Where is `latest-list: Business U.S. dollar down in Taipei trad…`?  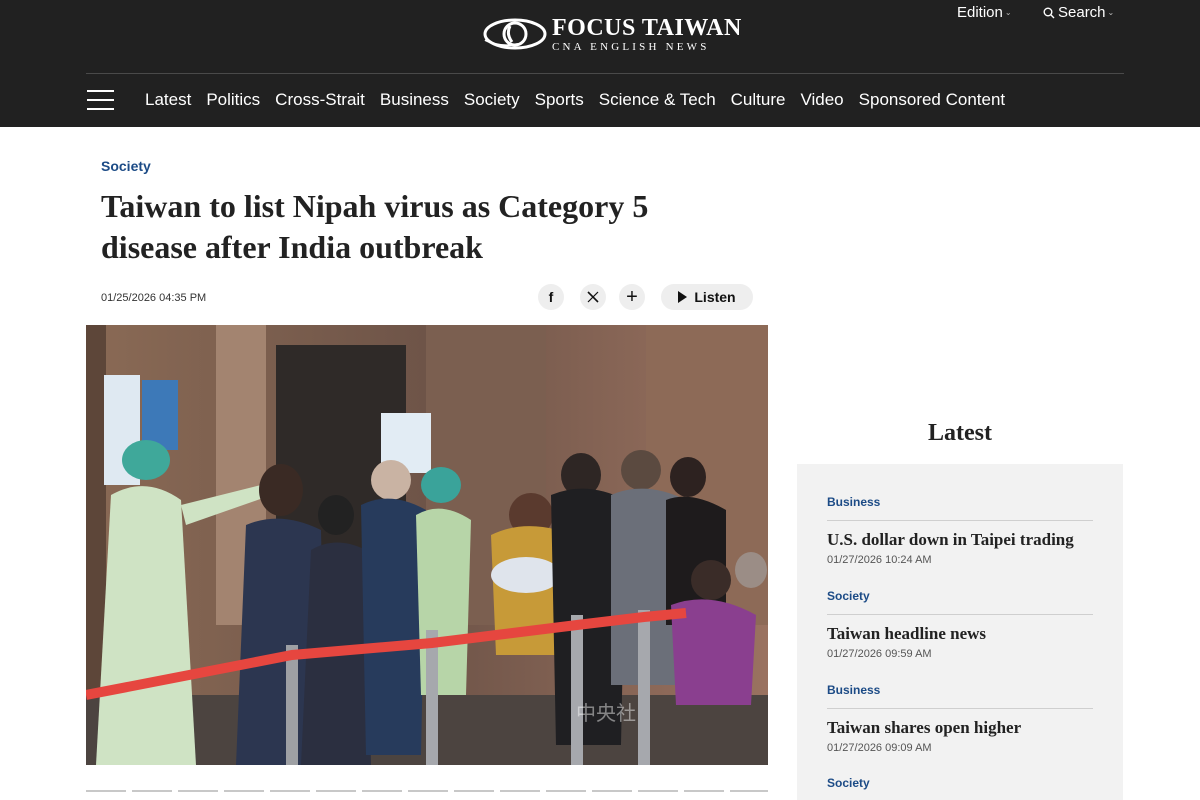
latest-list: Business U.S. dollar down in Taipei trad… is located at coordinates (960, 632).